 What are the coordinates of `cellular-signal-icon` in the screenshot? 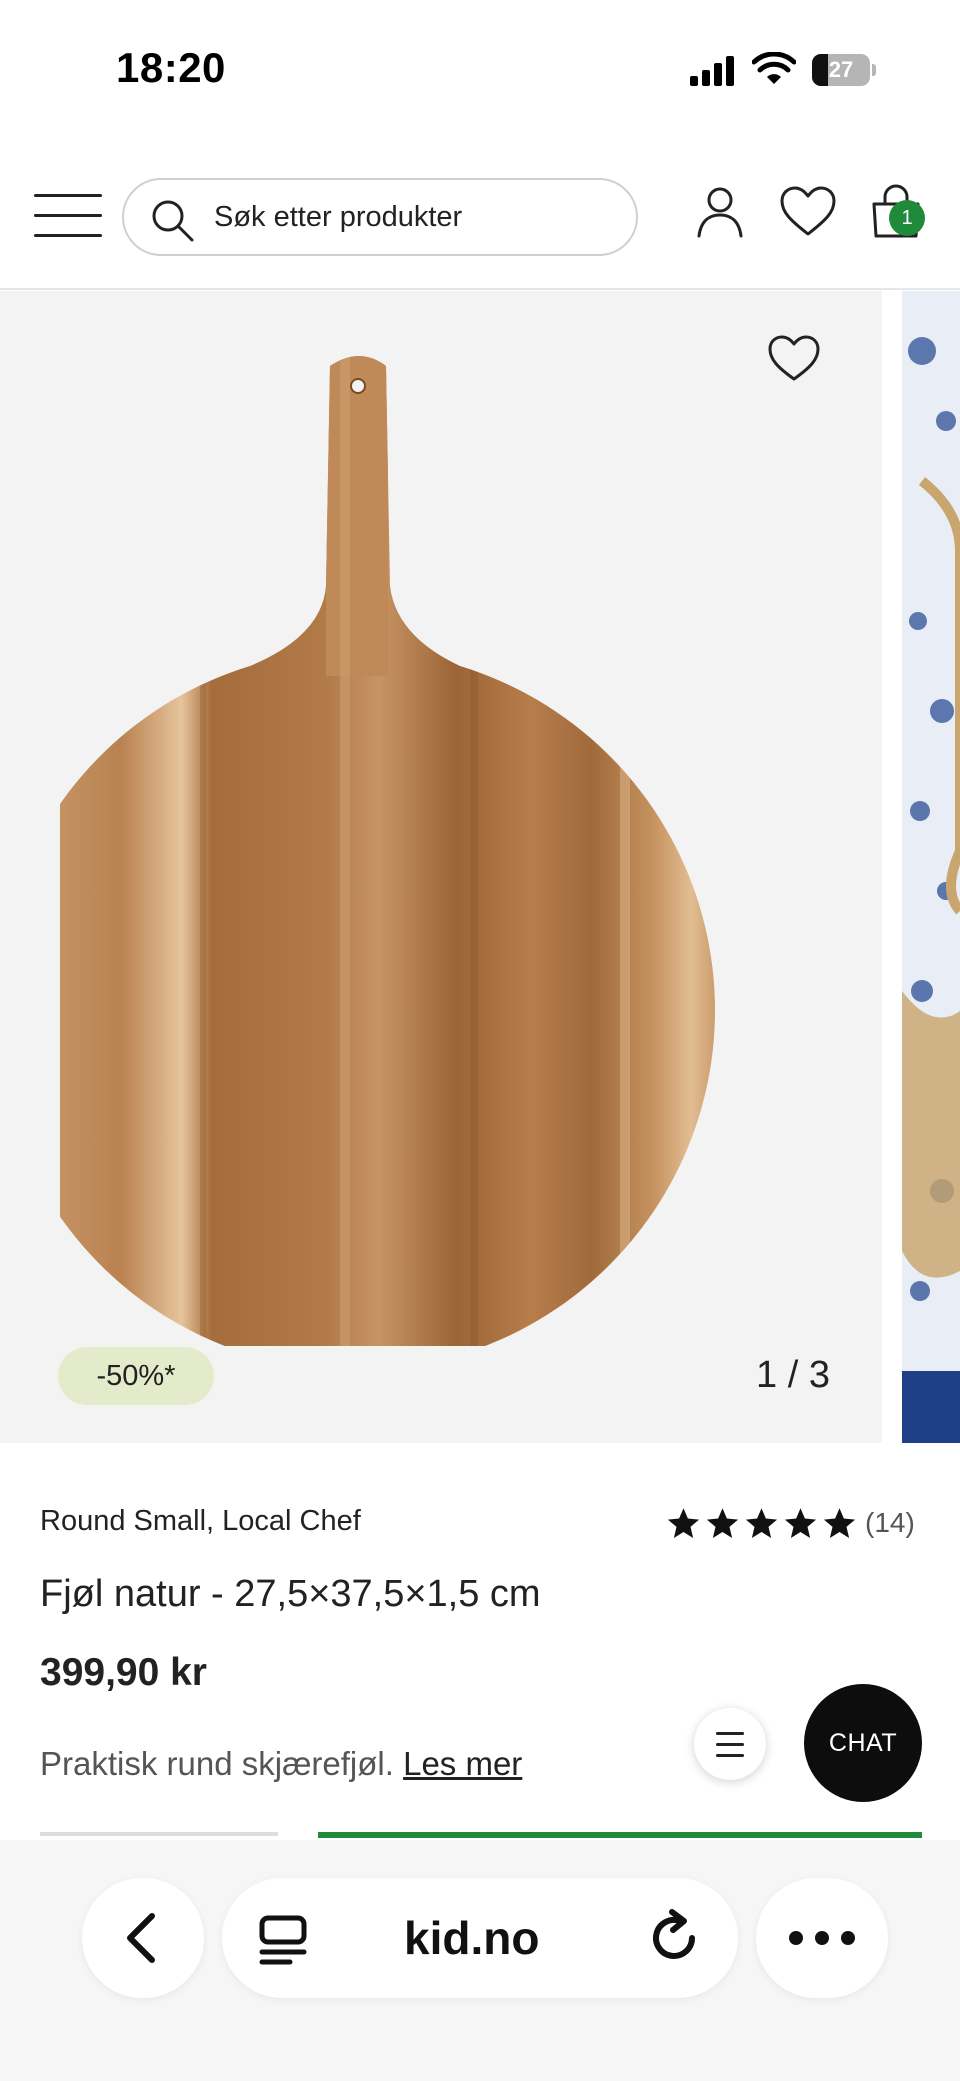 It's located at (712, 71).